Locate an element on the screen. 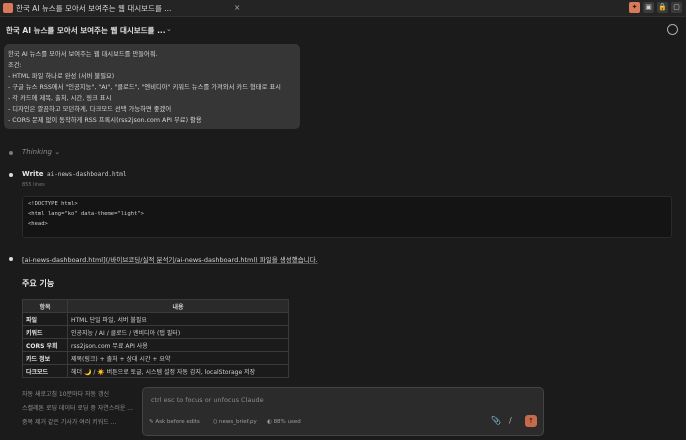 The image size is (686, 440). message-line: - 각 카드에 제목, 출처, 시간, 링크 표시 is located at coordinates (60, 98).